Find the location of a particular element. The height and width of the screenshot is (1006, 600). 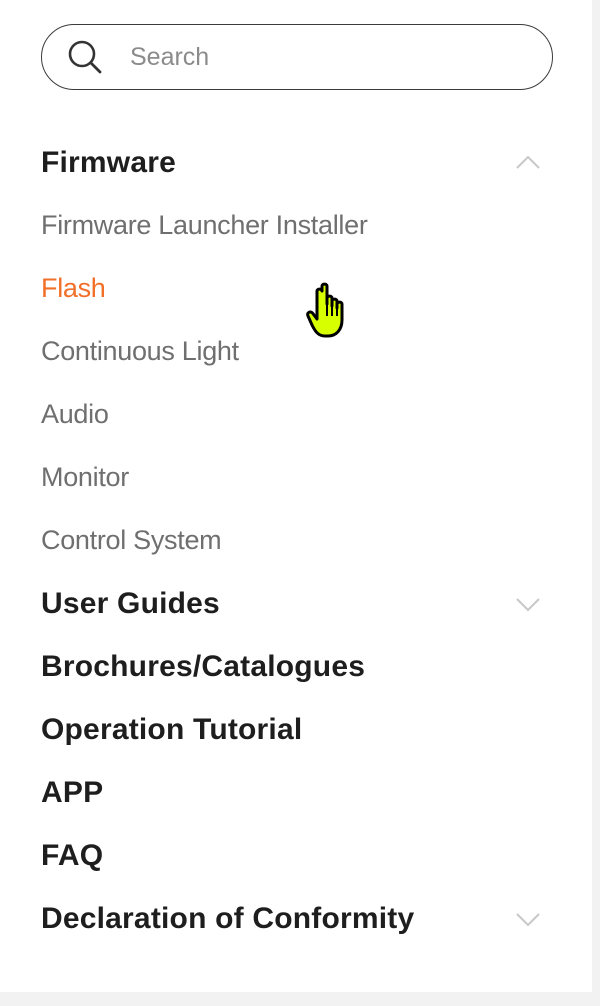

section-firmware: Firmware is located at coordinates (291, 162).